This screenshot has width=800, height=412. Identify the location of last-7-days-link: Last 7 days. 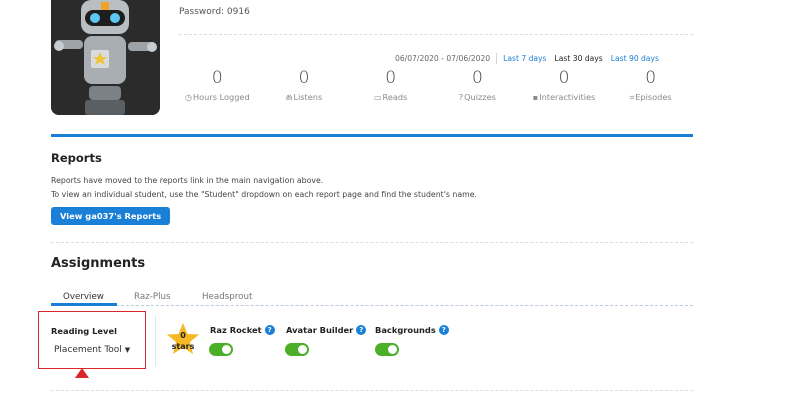
(524, 58).